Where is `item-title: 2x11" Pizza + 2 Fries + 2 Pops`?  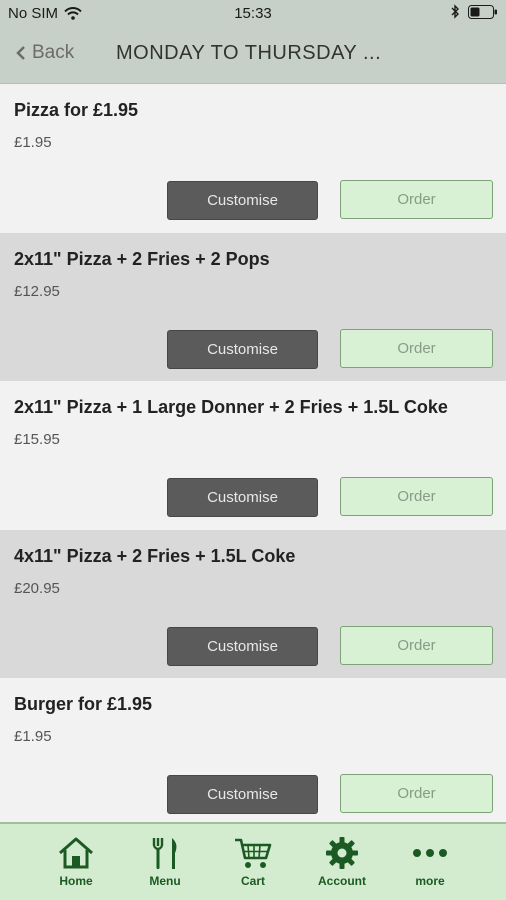
item-title: 2x11" Pizza + 2 Fries + 2 Pops is located at coordinates (142, 258).